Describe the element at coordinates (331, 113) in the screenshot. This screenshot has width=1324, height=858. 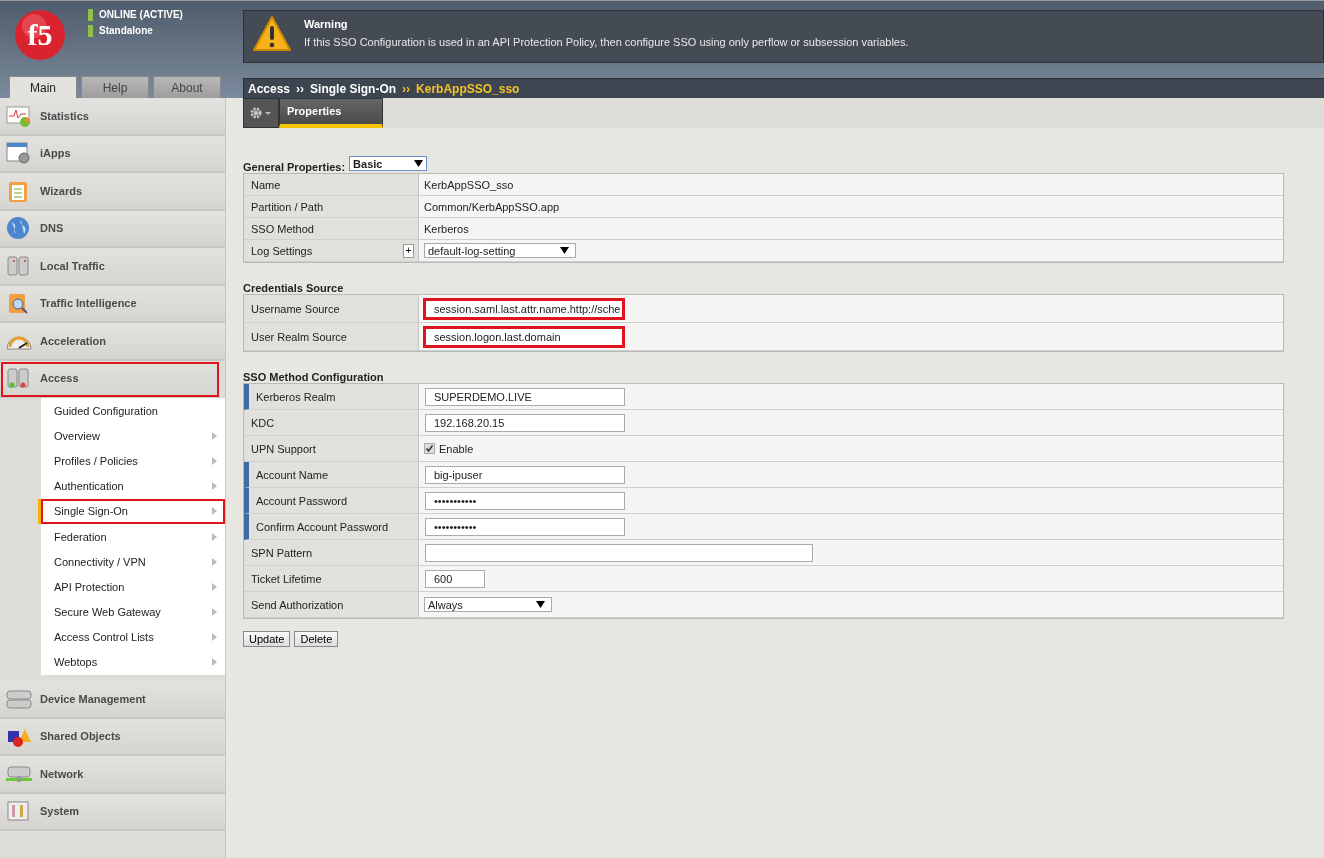
I see `page-tab: Properties` at that location.